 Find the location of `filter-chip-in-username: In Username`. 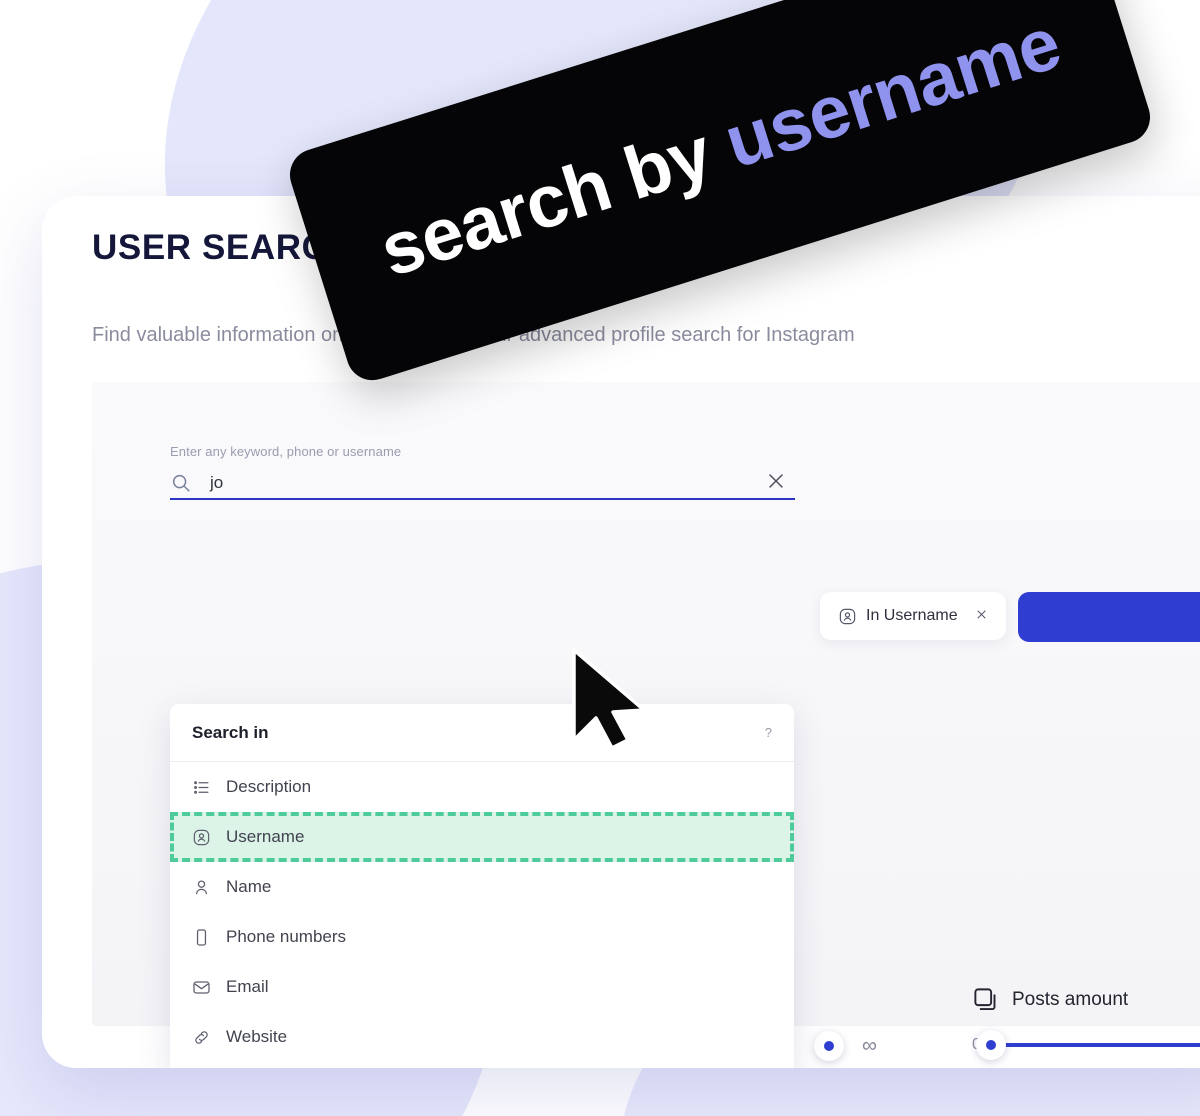

filter-chip-in-username: In Username is located at coordinates (913, 616).